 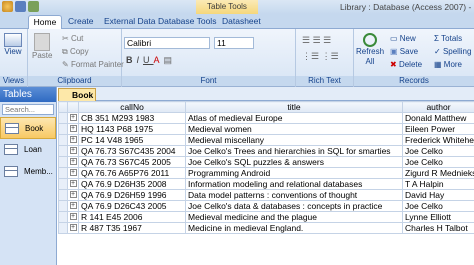 I want to click on column-header-title: title, so click(x=294, y=107).